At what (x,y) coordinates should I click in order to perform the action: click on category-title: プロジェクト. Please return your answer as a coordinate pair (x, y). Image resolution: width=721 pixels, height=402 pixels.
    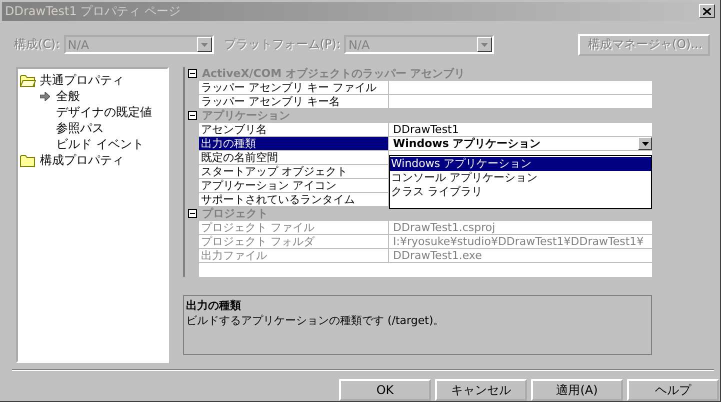
    Looking at the image, I should click on (234, 213).